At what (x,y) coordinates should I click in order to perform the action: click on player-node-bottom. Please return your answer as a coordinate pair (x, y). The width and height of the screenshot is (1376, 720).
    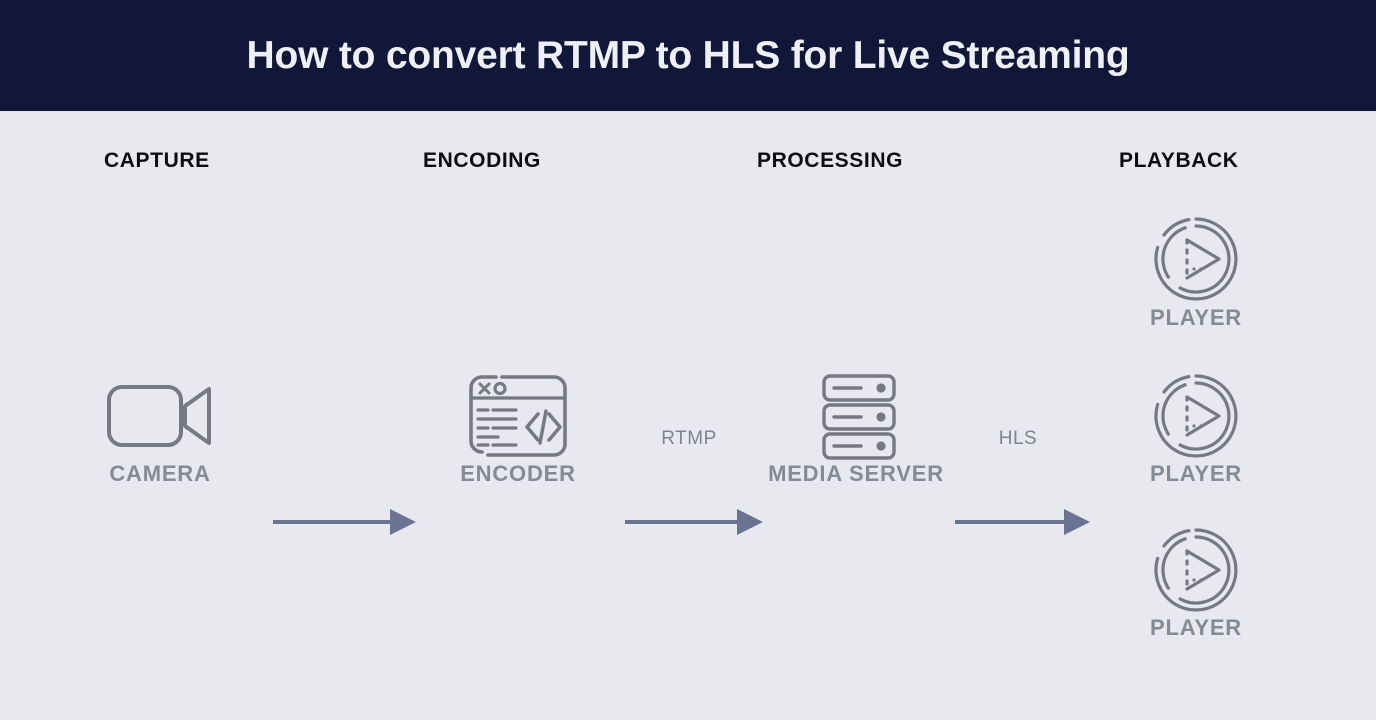
    Looking at the image, I should click on (1196, 570).